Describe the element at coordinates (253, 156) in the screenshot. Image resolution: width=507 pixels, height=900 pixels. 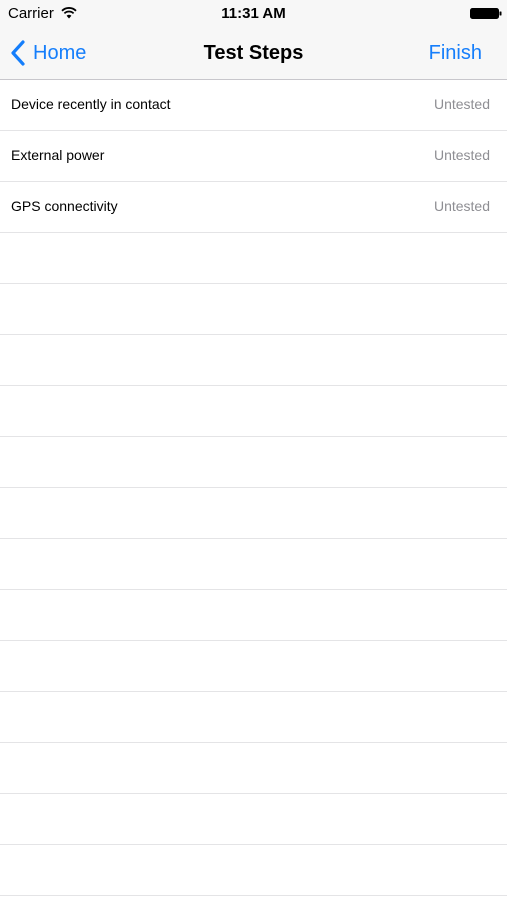
I see `table-row: External power Untested` at that location.